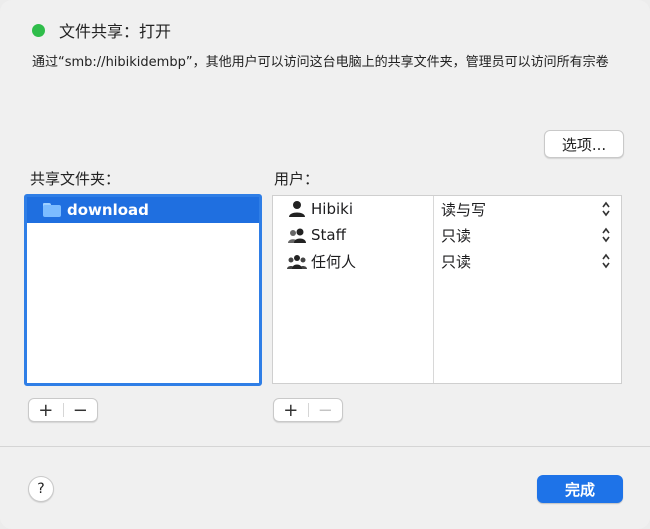 The height and width of the screenshot is (529, 650). I want to click on help-button: ?, so click(41, 489).